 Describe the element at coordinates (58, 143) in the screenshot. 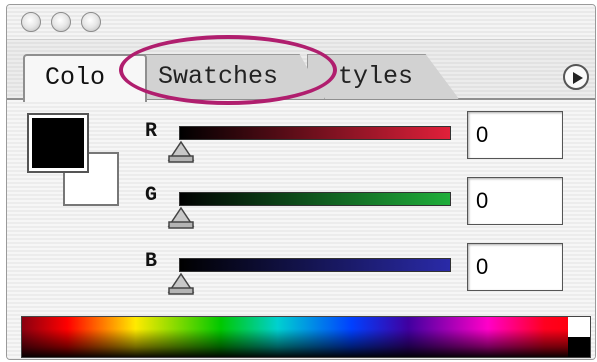

I see `foreground-color-swatch` at that location.